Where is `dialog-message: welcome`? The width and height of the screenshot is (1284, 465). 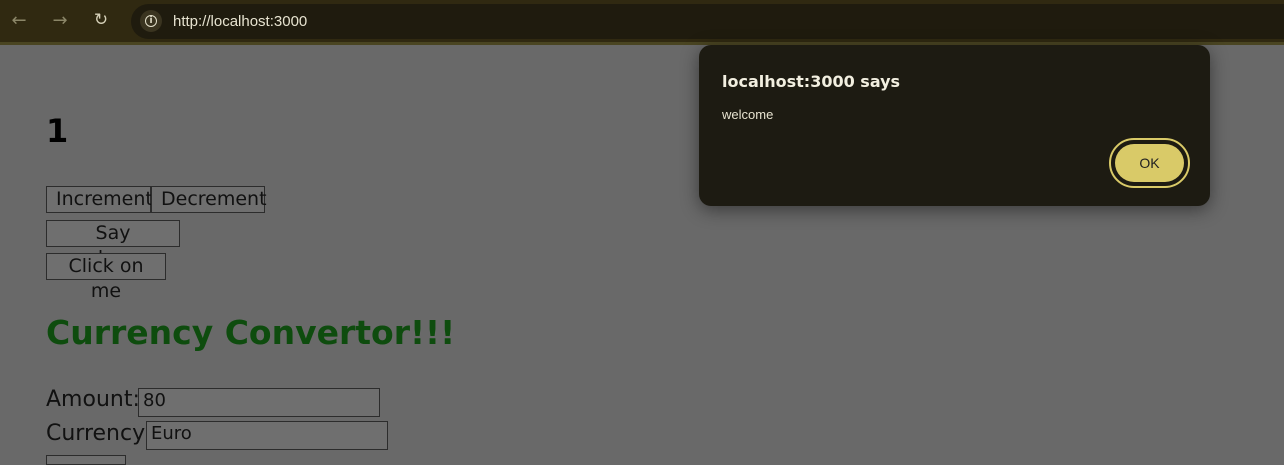
dialog-message: welcome is located at coordinates (748, 114).